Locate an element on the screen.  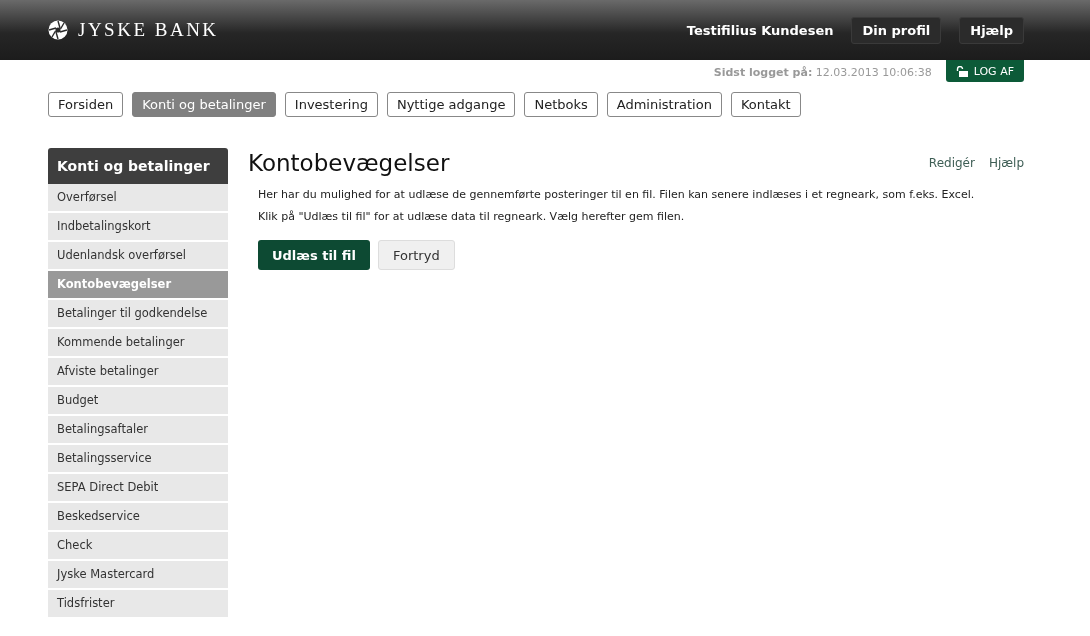
sidebar-item: Afviste betalinger is located at coordinates (138, 372).